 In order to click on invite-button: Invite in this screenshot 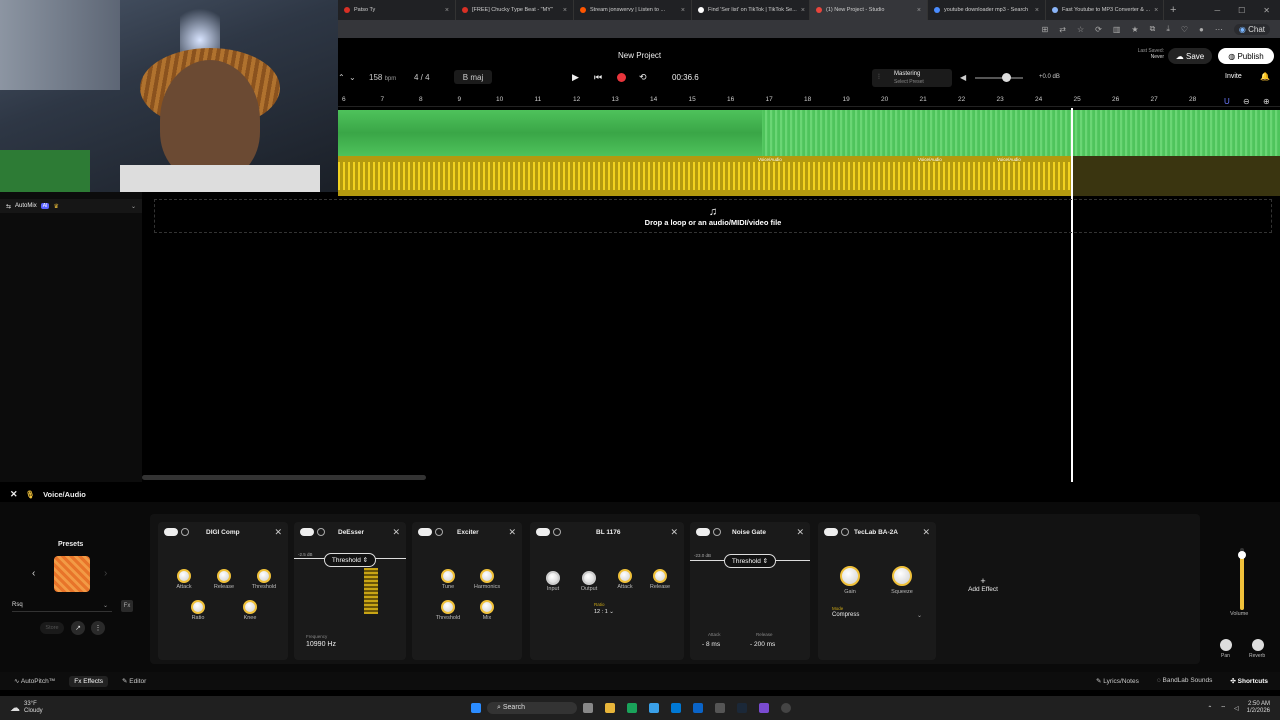, I will do `click(1233, 76)`.